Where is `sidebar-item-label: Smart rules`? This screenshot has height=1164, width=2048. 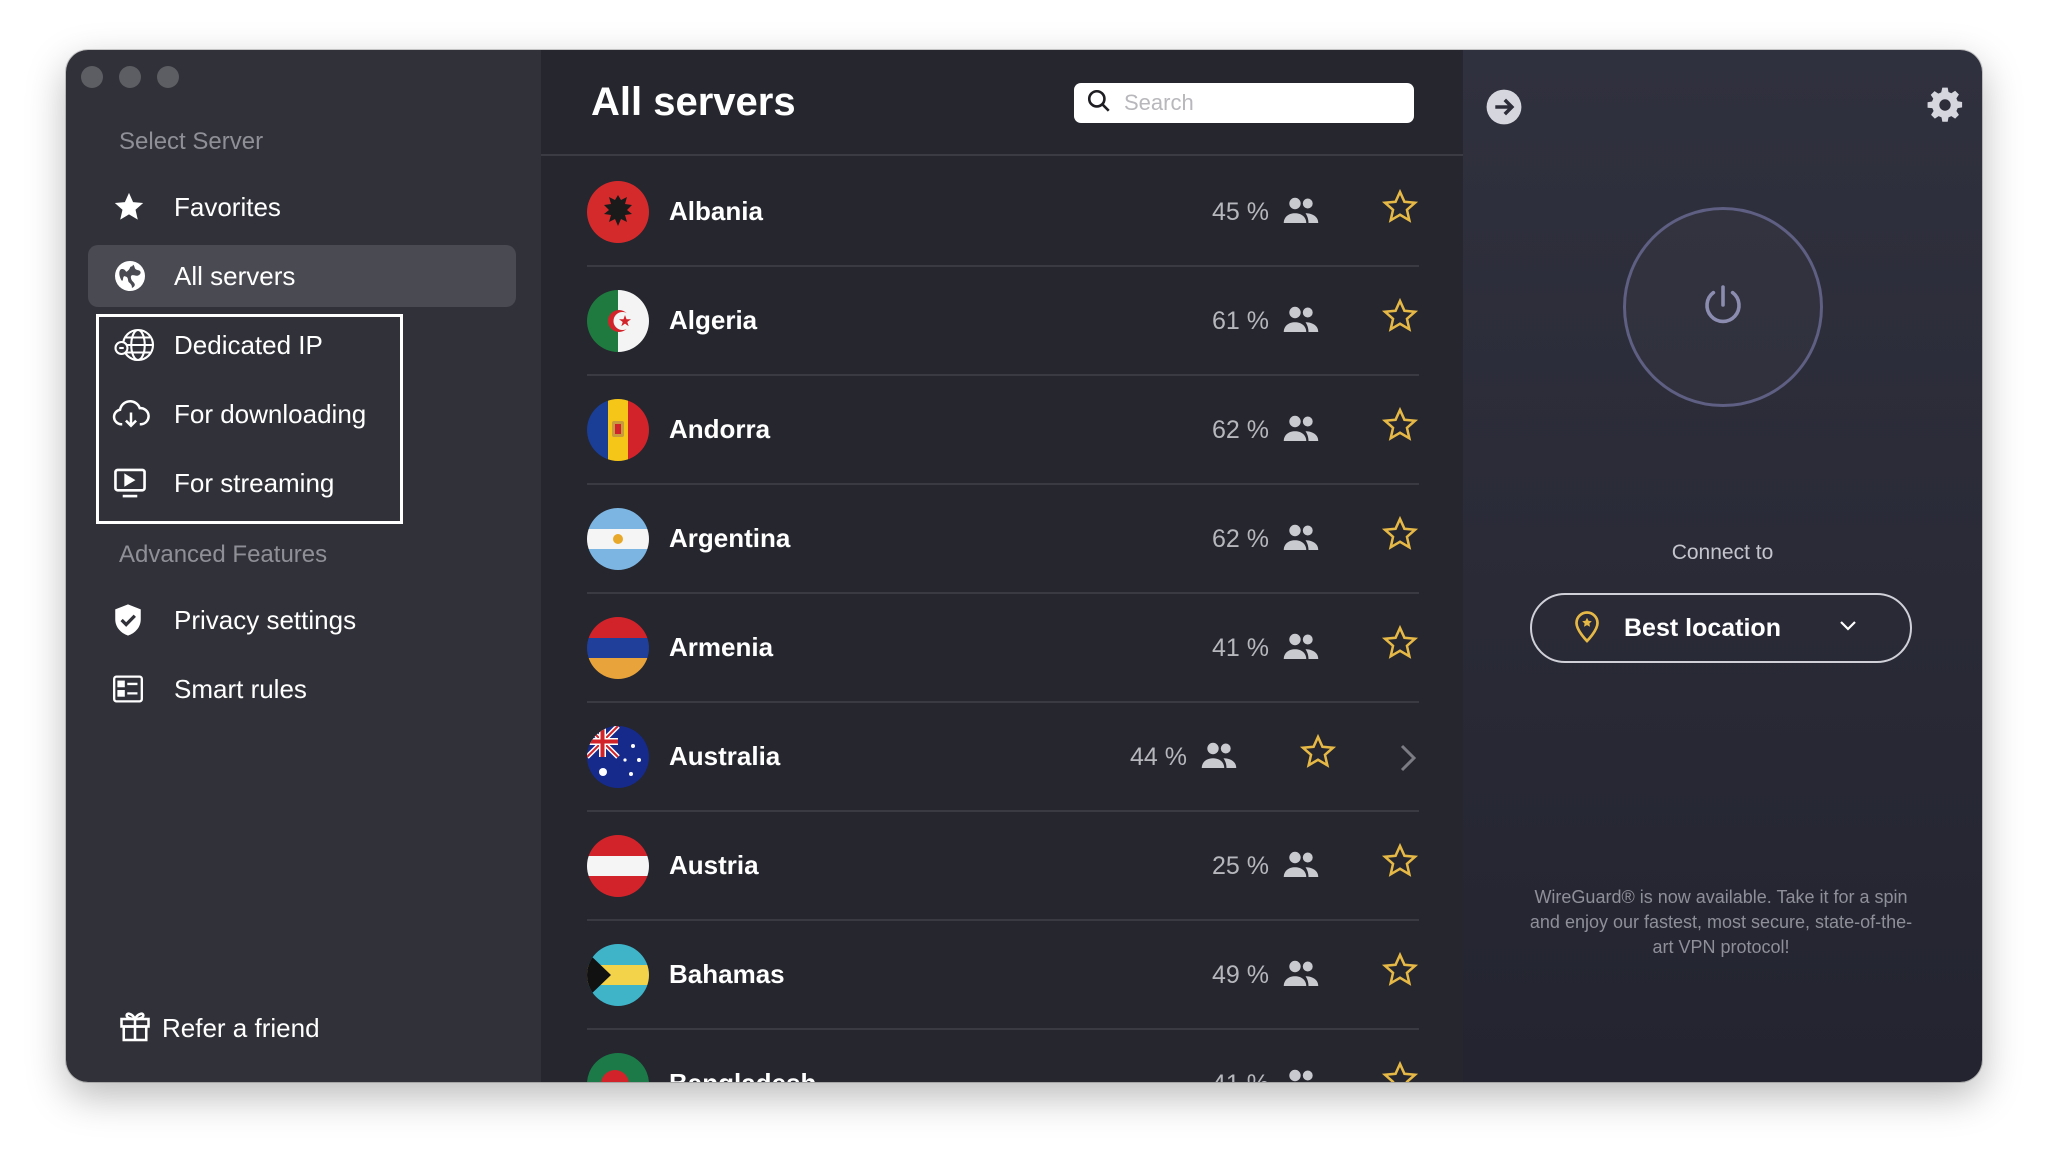
sidebar-item-label: Smart rules is located at coordinates (240, 688).